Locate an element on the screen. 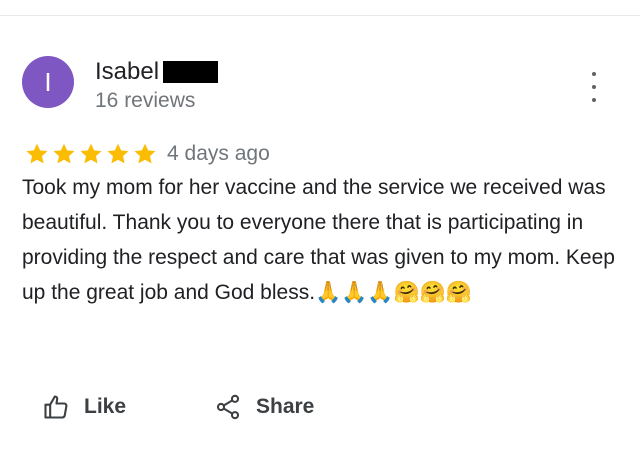 The image size is (640, 467). reviewer-review-count: 16 reviews is located at coordinates (145, 101).